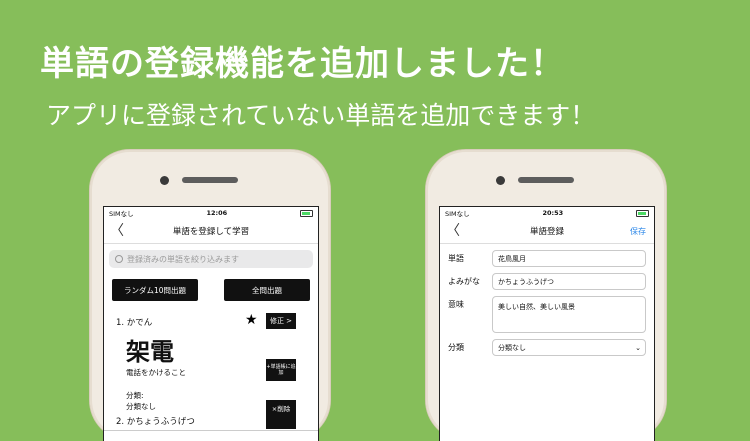 The image size is (750, 441). I want to click on all-quiz-button: 全問出題, so click(267, 290).